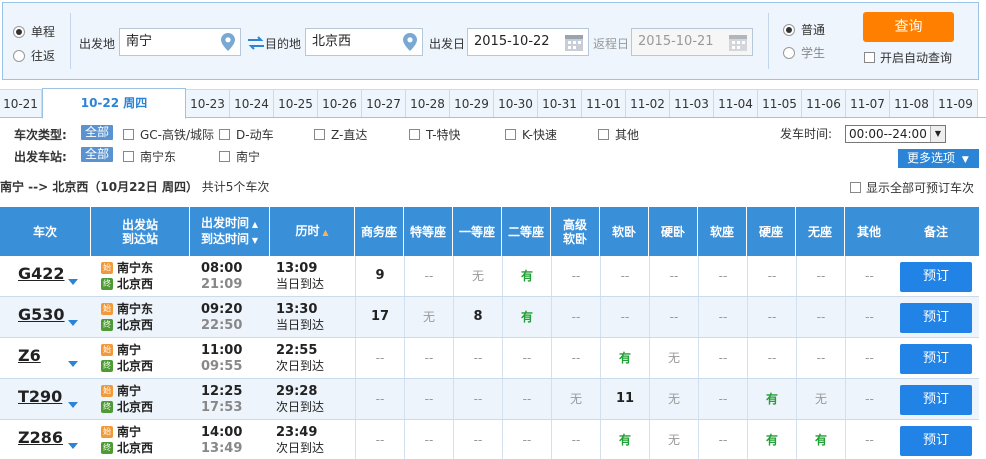 The height and width of the screenshot is (459, 986). What do you see at coordinates (252, 103) in the screenshot?
I see `date-tab: 10-24` at bounding box center [252, 103].